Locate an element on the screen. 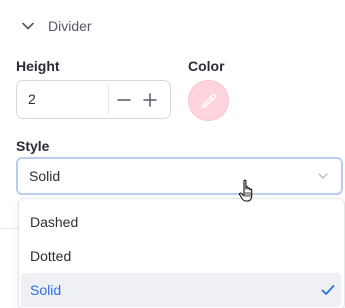  divider-section-header: Divider is located at coordinates (53, 26).